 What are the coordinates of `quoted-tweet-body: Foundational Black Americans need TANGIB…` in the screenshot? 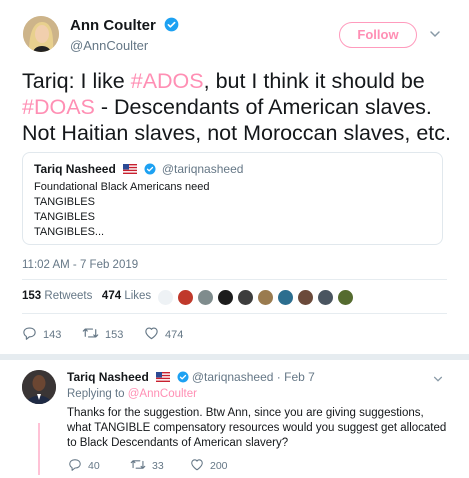 It's located at (122, 209).